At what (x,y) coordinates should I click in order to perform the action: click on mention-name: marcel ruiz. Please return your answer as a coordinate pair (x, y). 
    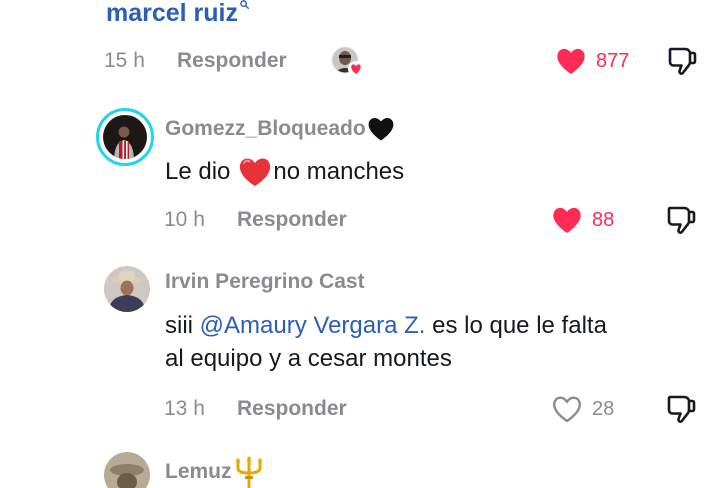
    Looking at the image, I should click on (172, 13).